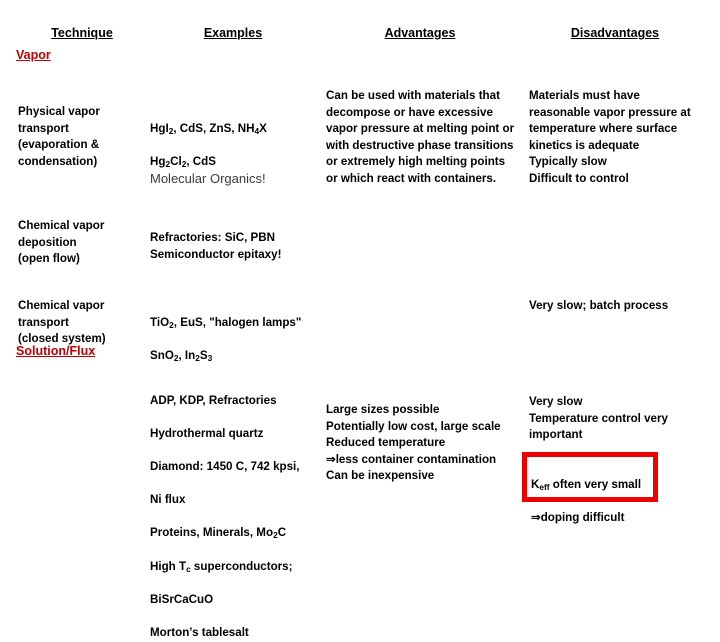 The width and height of the screenshot is (720, 642). What do you see at coordinates (615, 33) in the screenshot?
I see `column-header-disadvantages: Disadvantages` at bounding box center [615, 33].